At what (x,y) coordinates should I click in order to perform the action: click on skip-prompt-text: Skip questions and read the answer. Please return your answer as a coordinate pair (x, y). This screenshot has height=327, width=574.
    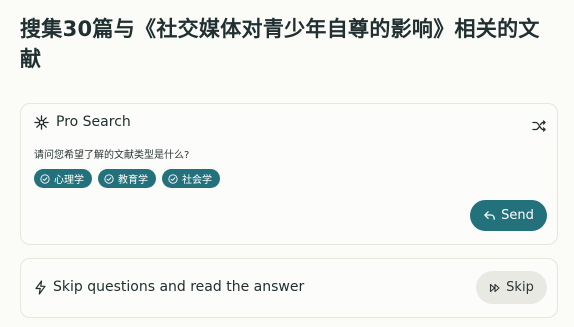
    Looking at the image, I should click on (179, 287).